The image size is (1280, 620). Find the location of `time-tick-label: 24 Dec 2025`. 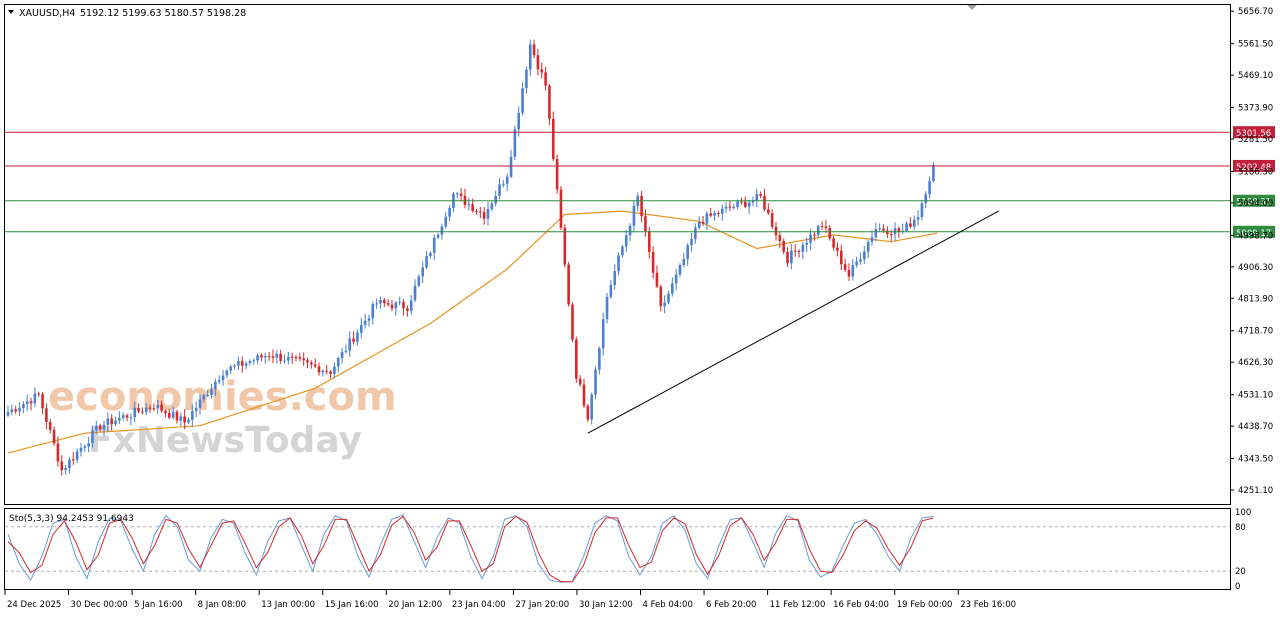

time-tick-label: 24 Dec 2025 is located at coordinates (34, 605).